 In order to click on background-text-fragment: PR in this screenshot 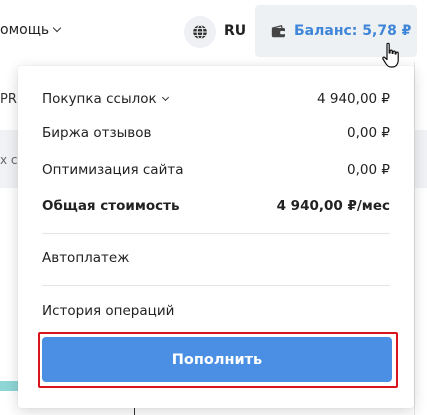, I will do `click(8, 99)`.